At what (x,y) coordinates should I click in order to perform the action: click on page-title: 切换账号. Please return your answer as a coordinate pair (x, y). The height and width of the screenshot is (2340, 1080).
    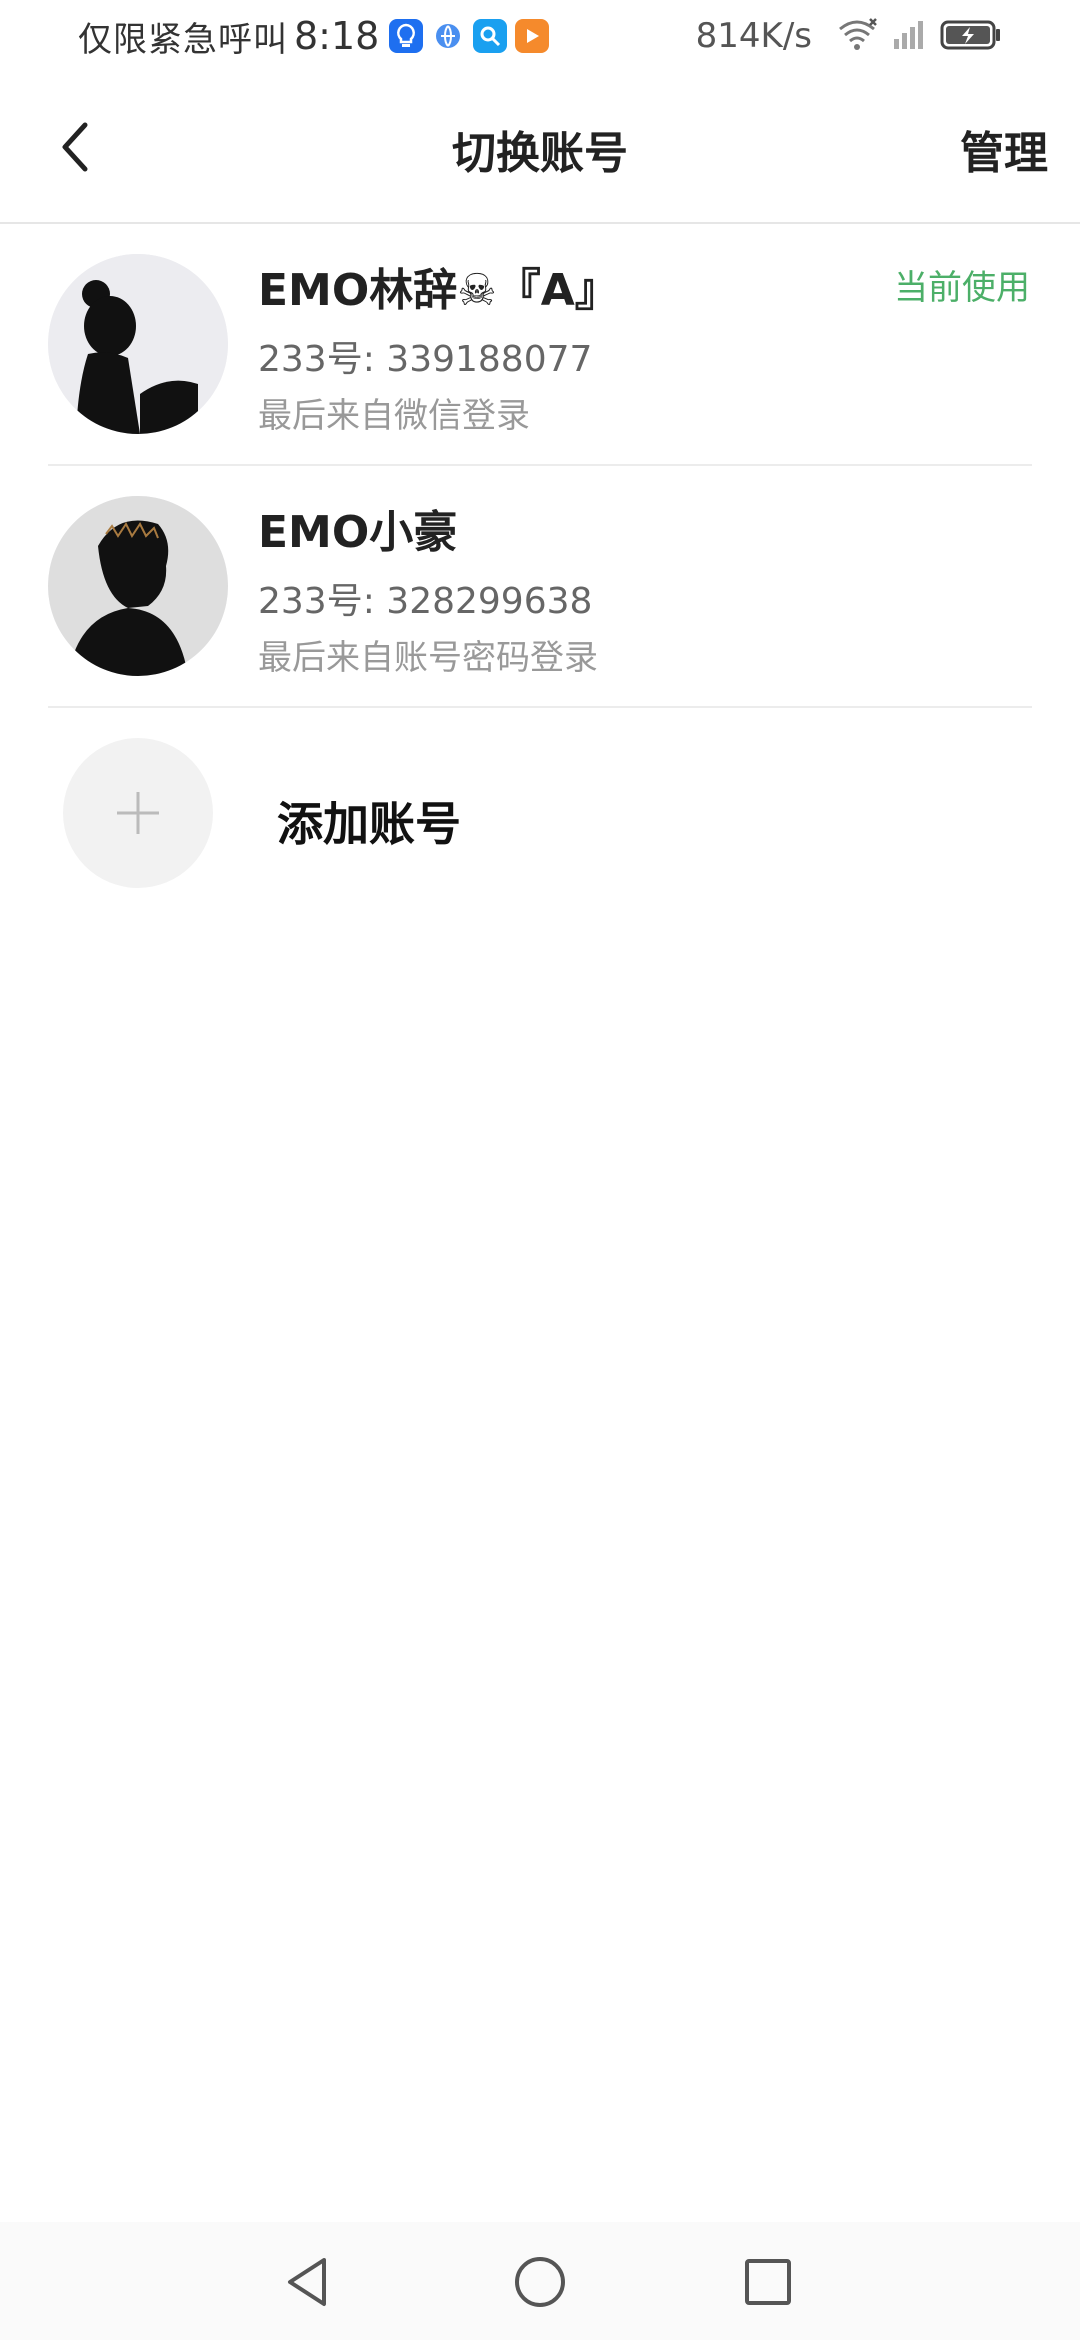
    Looking at the image, I should click on (540, 153).